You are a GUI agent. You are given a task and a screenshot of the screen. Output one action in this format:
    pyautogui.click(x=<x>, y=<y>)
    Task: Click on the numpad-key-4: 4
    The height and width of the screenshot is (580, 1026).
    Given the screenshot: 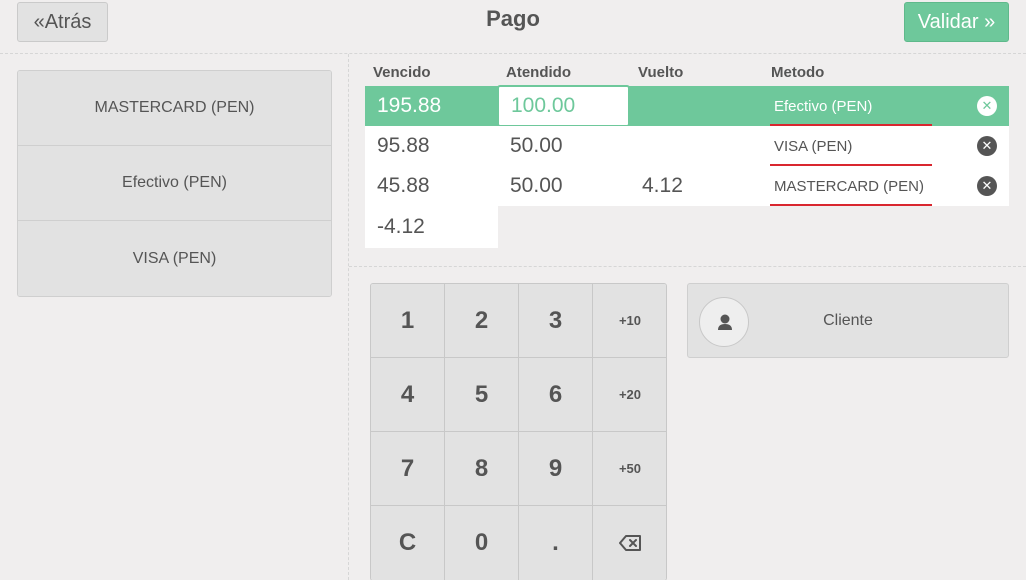 What is the action you would take?
    pyautogui.click(x=408, y=395)
    